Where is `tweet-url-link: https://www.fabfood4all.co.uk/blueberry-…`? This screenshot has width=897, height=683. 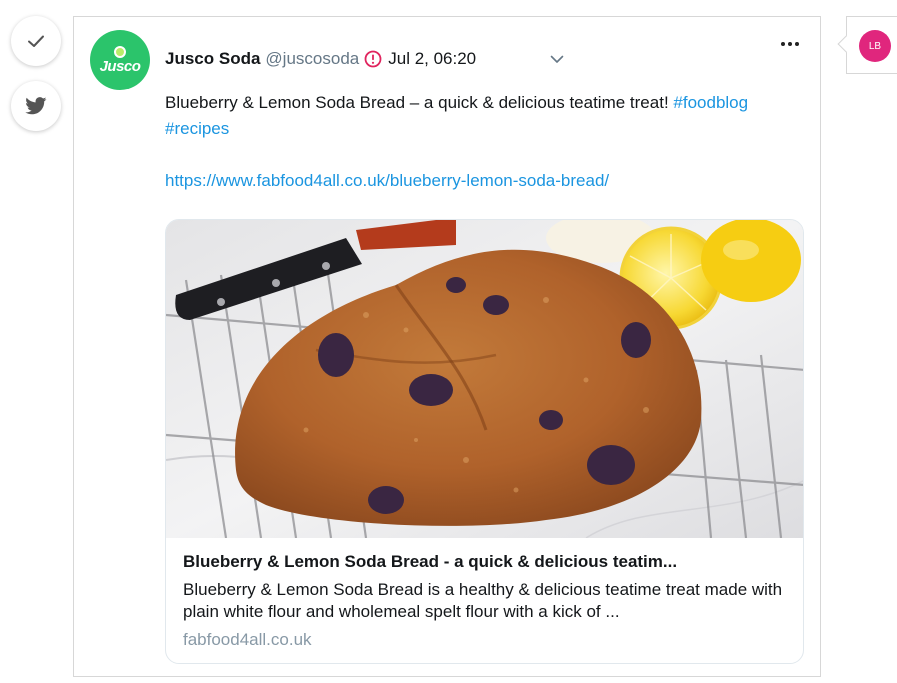 tweet-url-link: https://www.fabfood4all.co.uk/blueberry-… is located at coordinates (387, 181).